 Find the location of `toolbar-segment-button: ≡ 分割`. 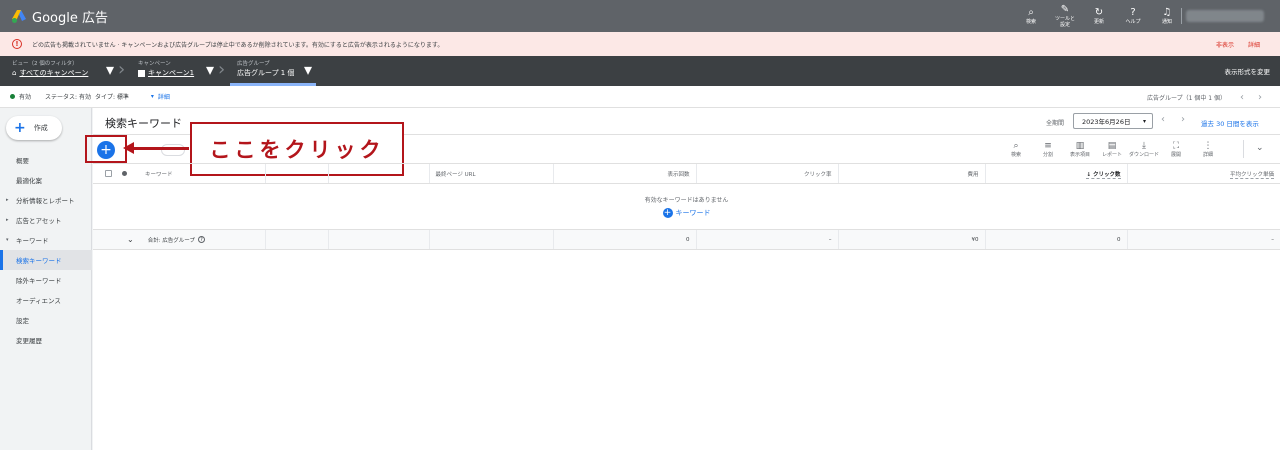

toolbar-segment-button: ≡ 分割 is located at coordinates (1048, 150).